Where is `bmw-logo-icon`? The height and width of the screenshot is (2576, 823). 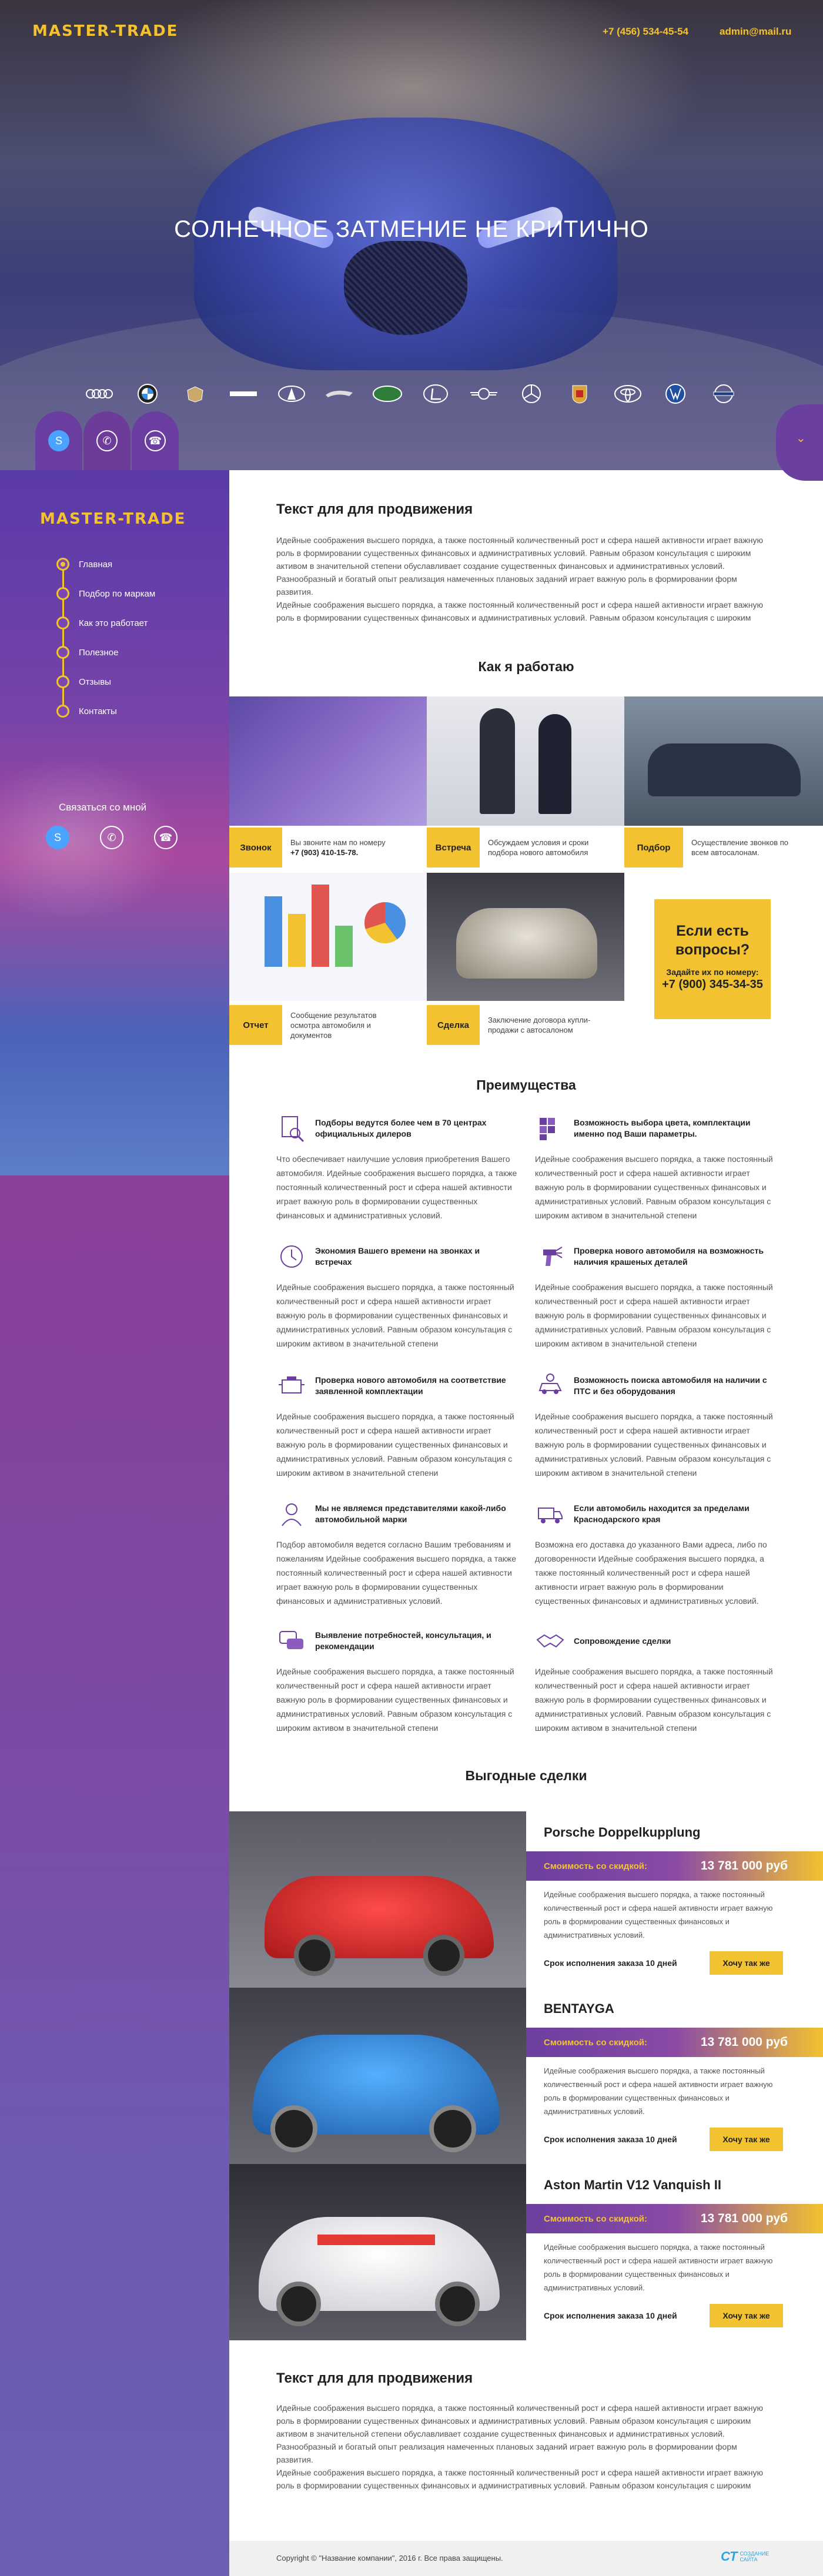
bmw-logo-icon is located at coordinates (148, 393).